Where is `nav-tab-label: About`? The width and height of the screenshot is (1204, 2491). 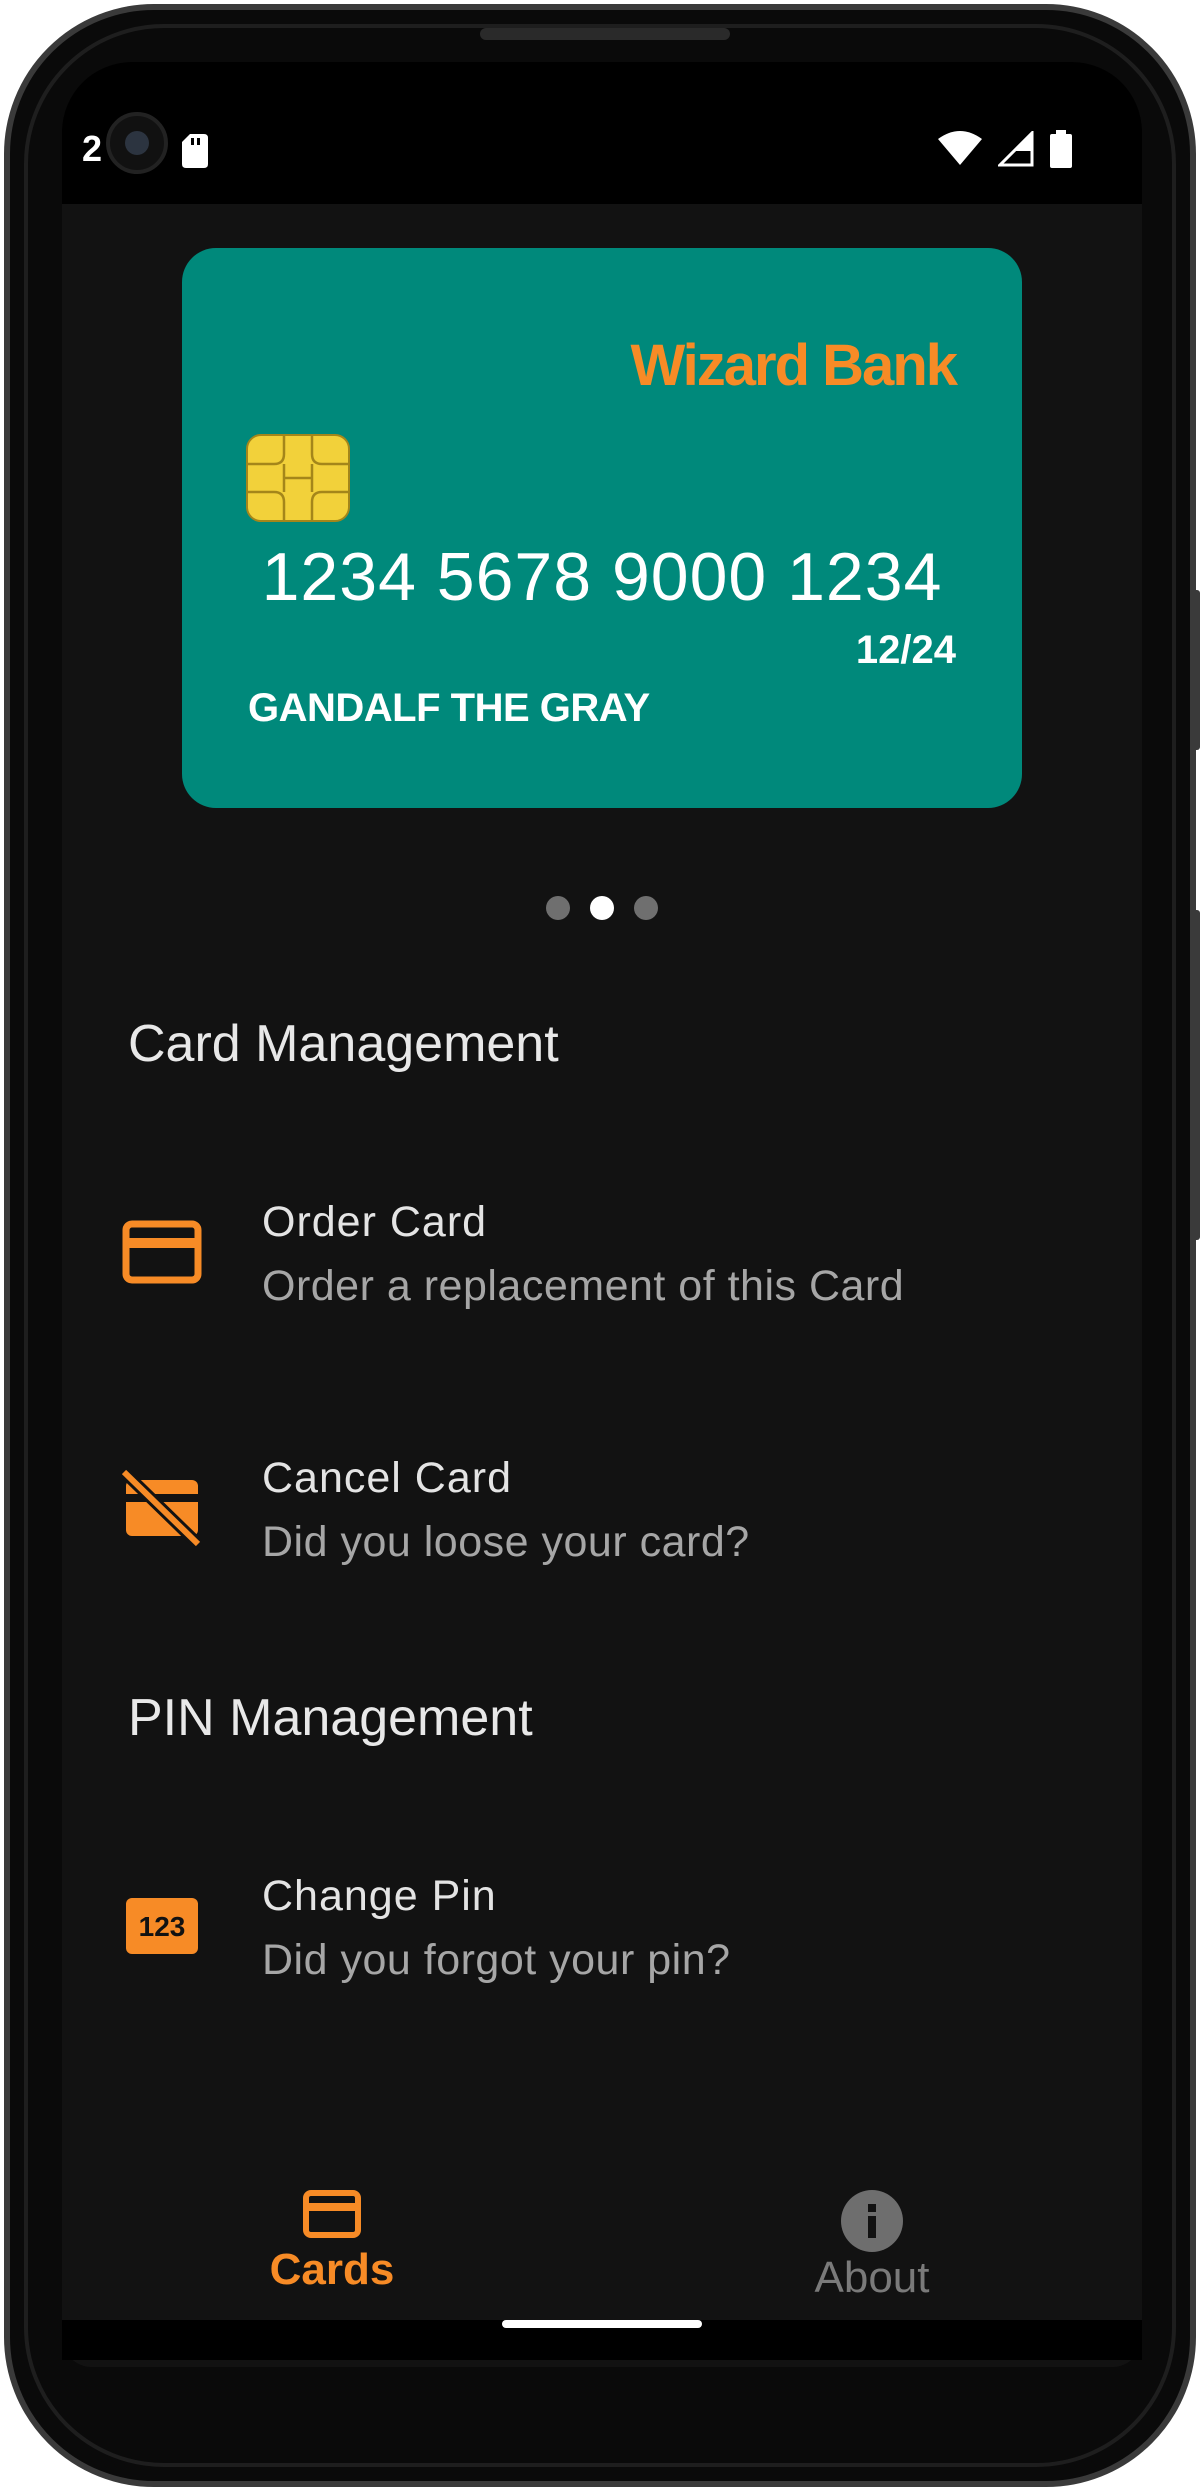 nav-tab-label: About is located at coordinates (872, 2277).